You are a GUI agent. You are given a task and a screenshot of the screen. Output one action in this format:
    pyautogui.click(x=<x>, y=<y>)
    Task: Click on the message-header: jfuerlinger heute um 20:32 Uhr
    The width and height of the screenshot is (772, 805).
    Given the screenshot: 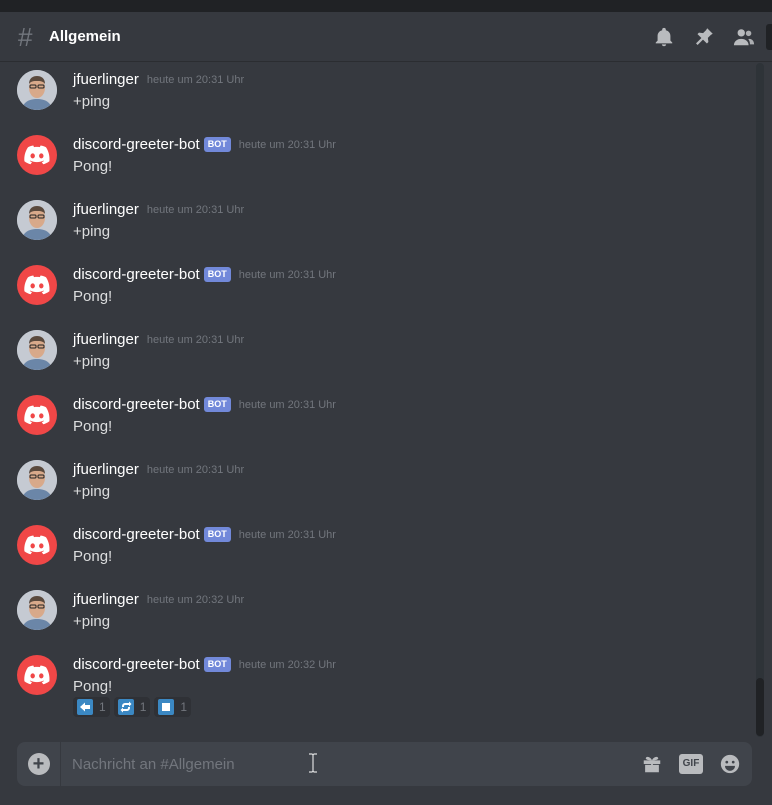 What is the action you would take?
    pyautogui.click(x=158, y=599)
    